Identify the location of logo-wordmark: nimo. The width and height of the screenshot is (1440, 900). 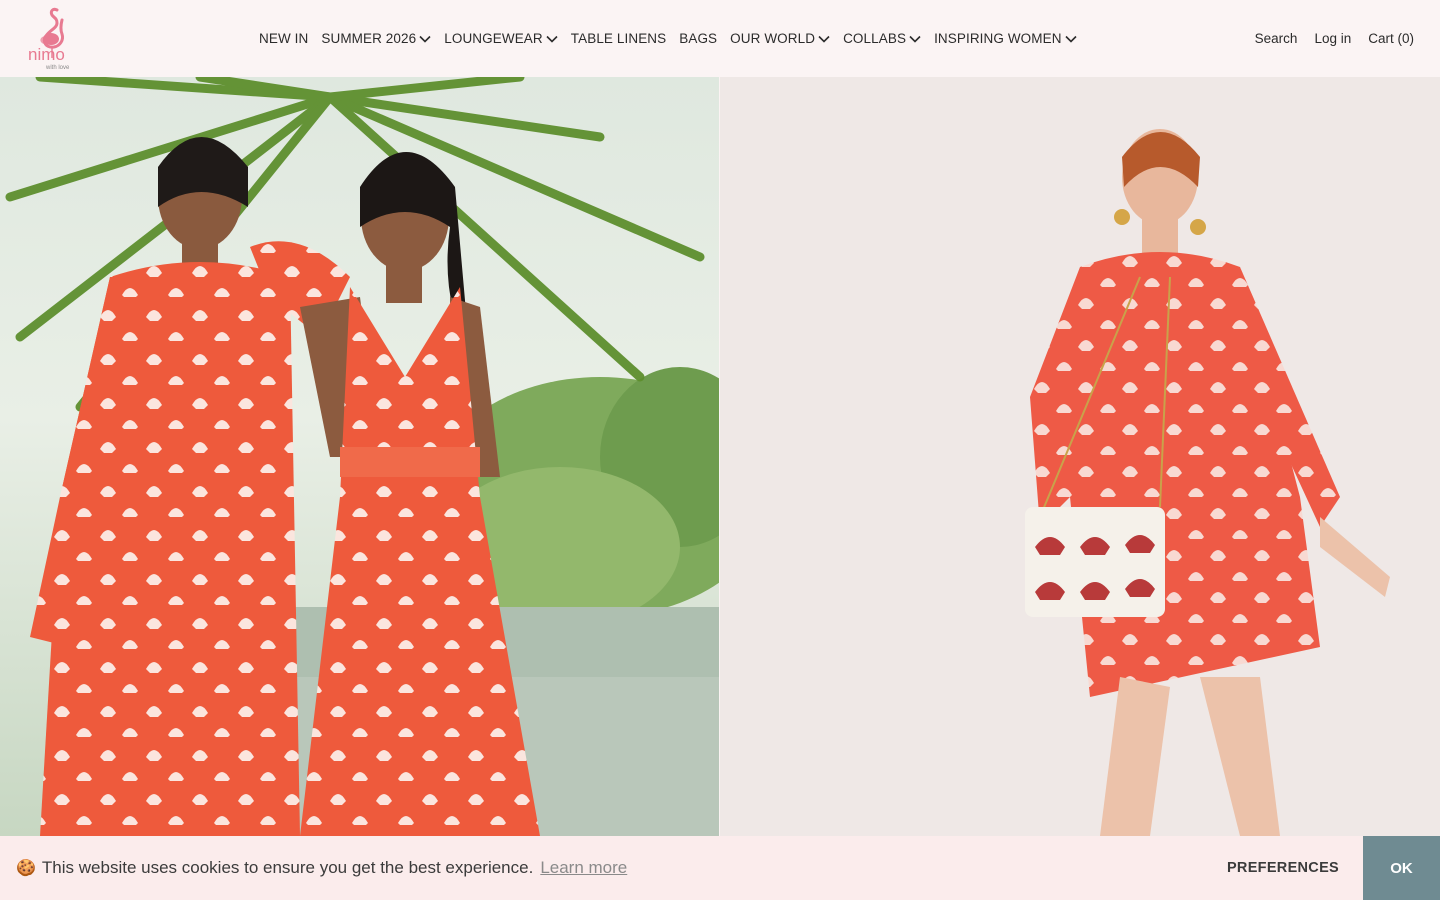
(46, 54).